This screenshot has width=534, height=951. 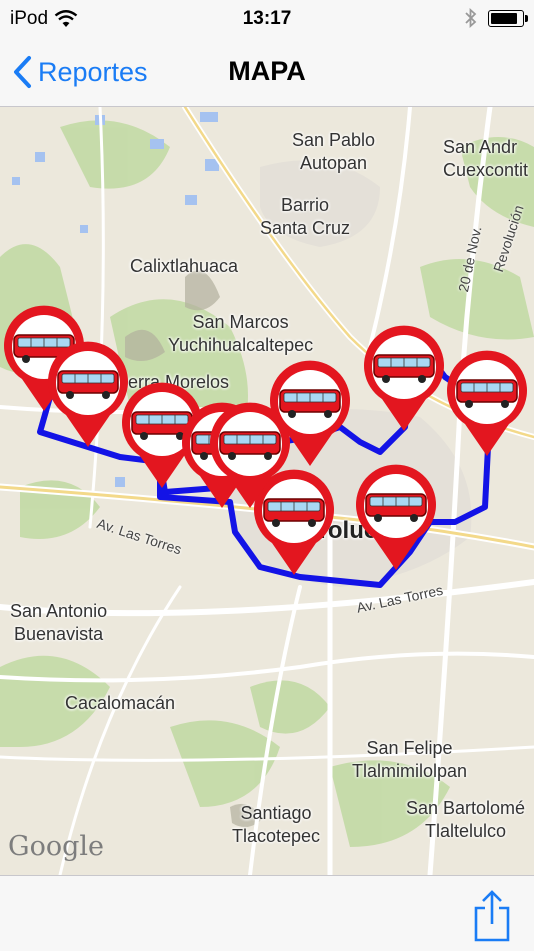 I want to click on battery-icon, so click(x=508, y=18).